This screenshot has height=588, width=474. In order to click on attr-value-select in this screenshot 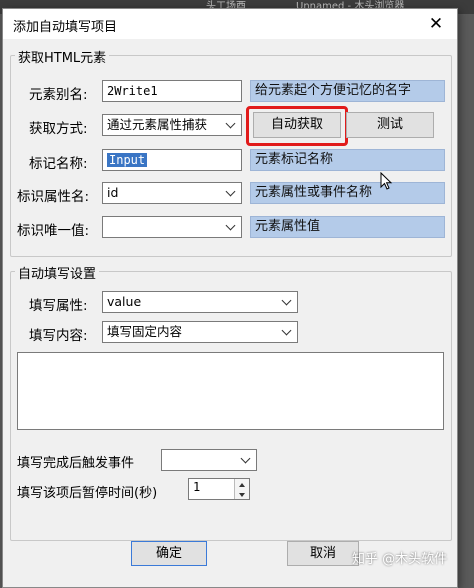, I will do `click(172, 227)`.